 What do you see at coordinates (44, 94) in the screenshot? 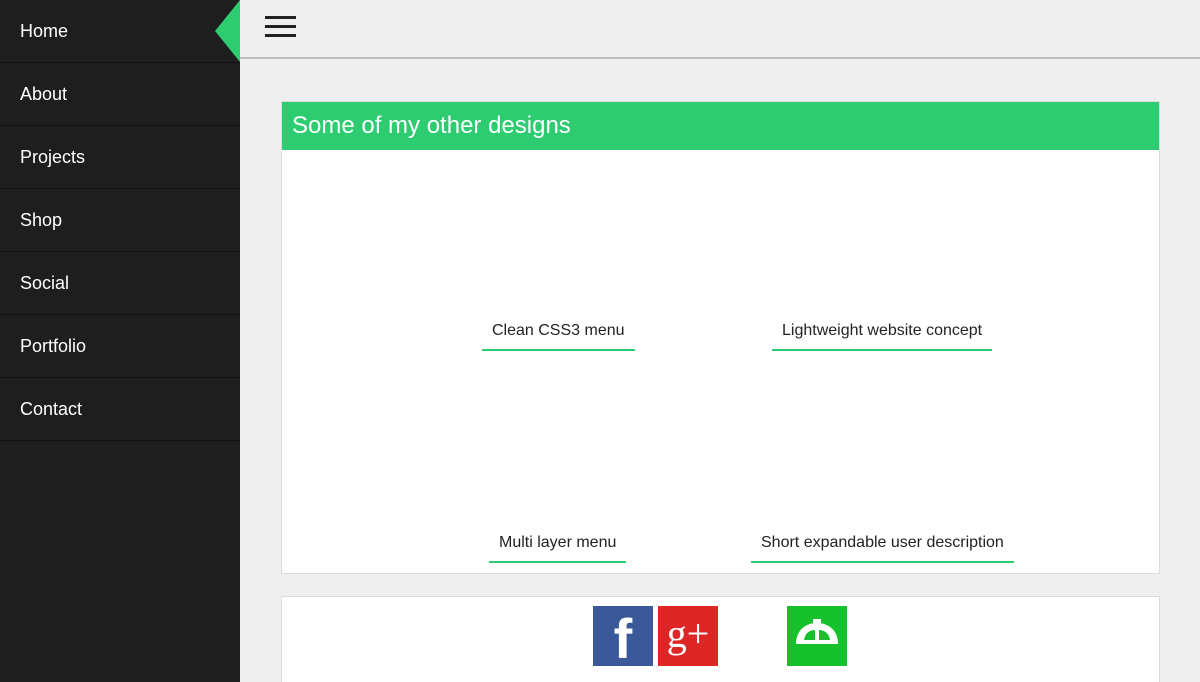
I see `sidebar-item-label: About` at bounding box center [44, 94].